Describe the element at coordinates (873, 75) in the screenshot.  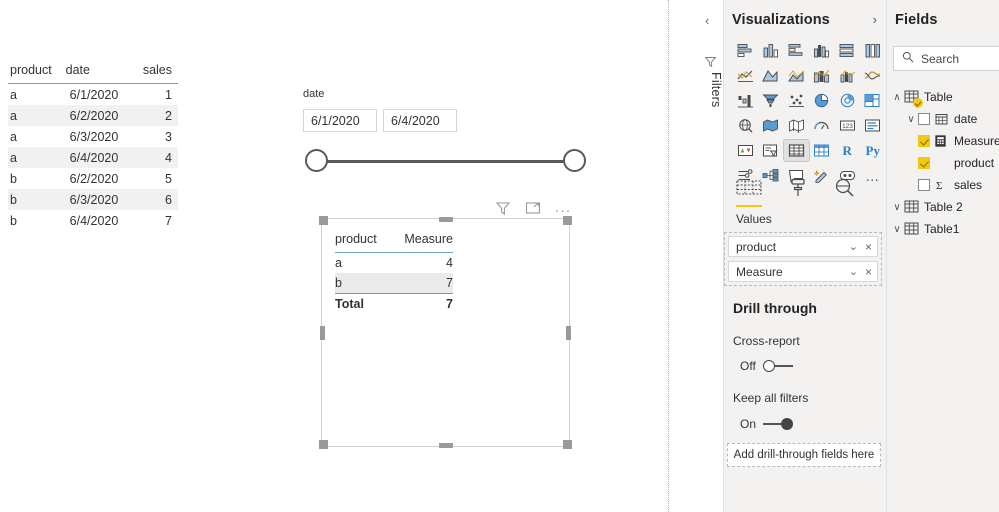
I see `ribbon-chart-icon` at that location.